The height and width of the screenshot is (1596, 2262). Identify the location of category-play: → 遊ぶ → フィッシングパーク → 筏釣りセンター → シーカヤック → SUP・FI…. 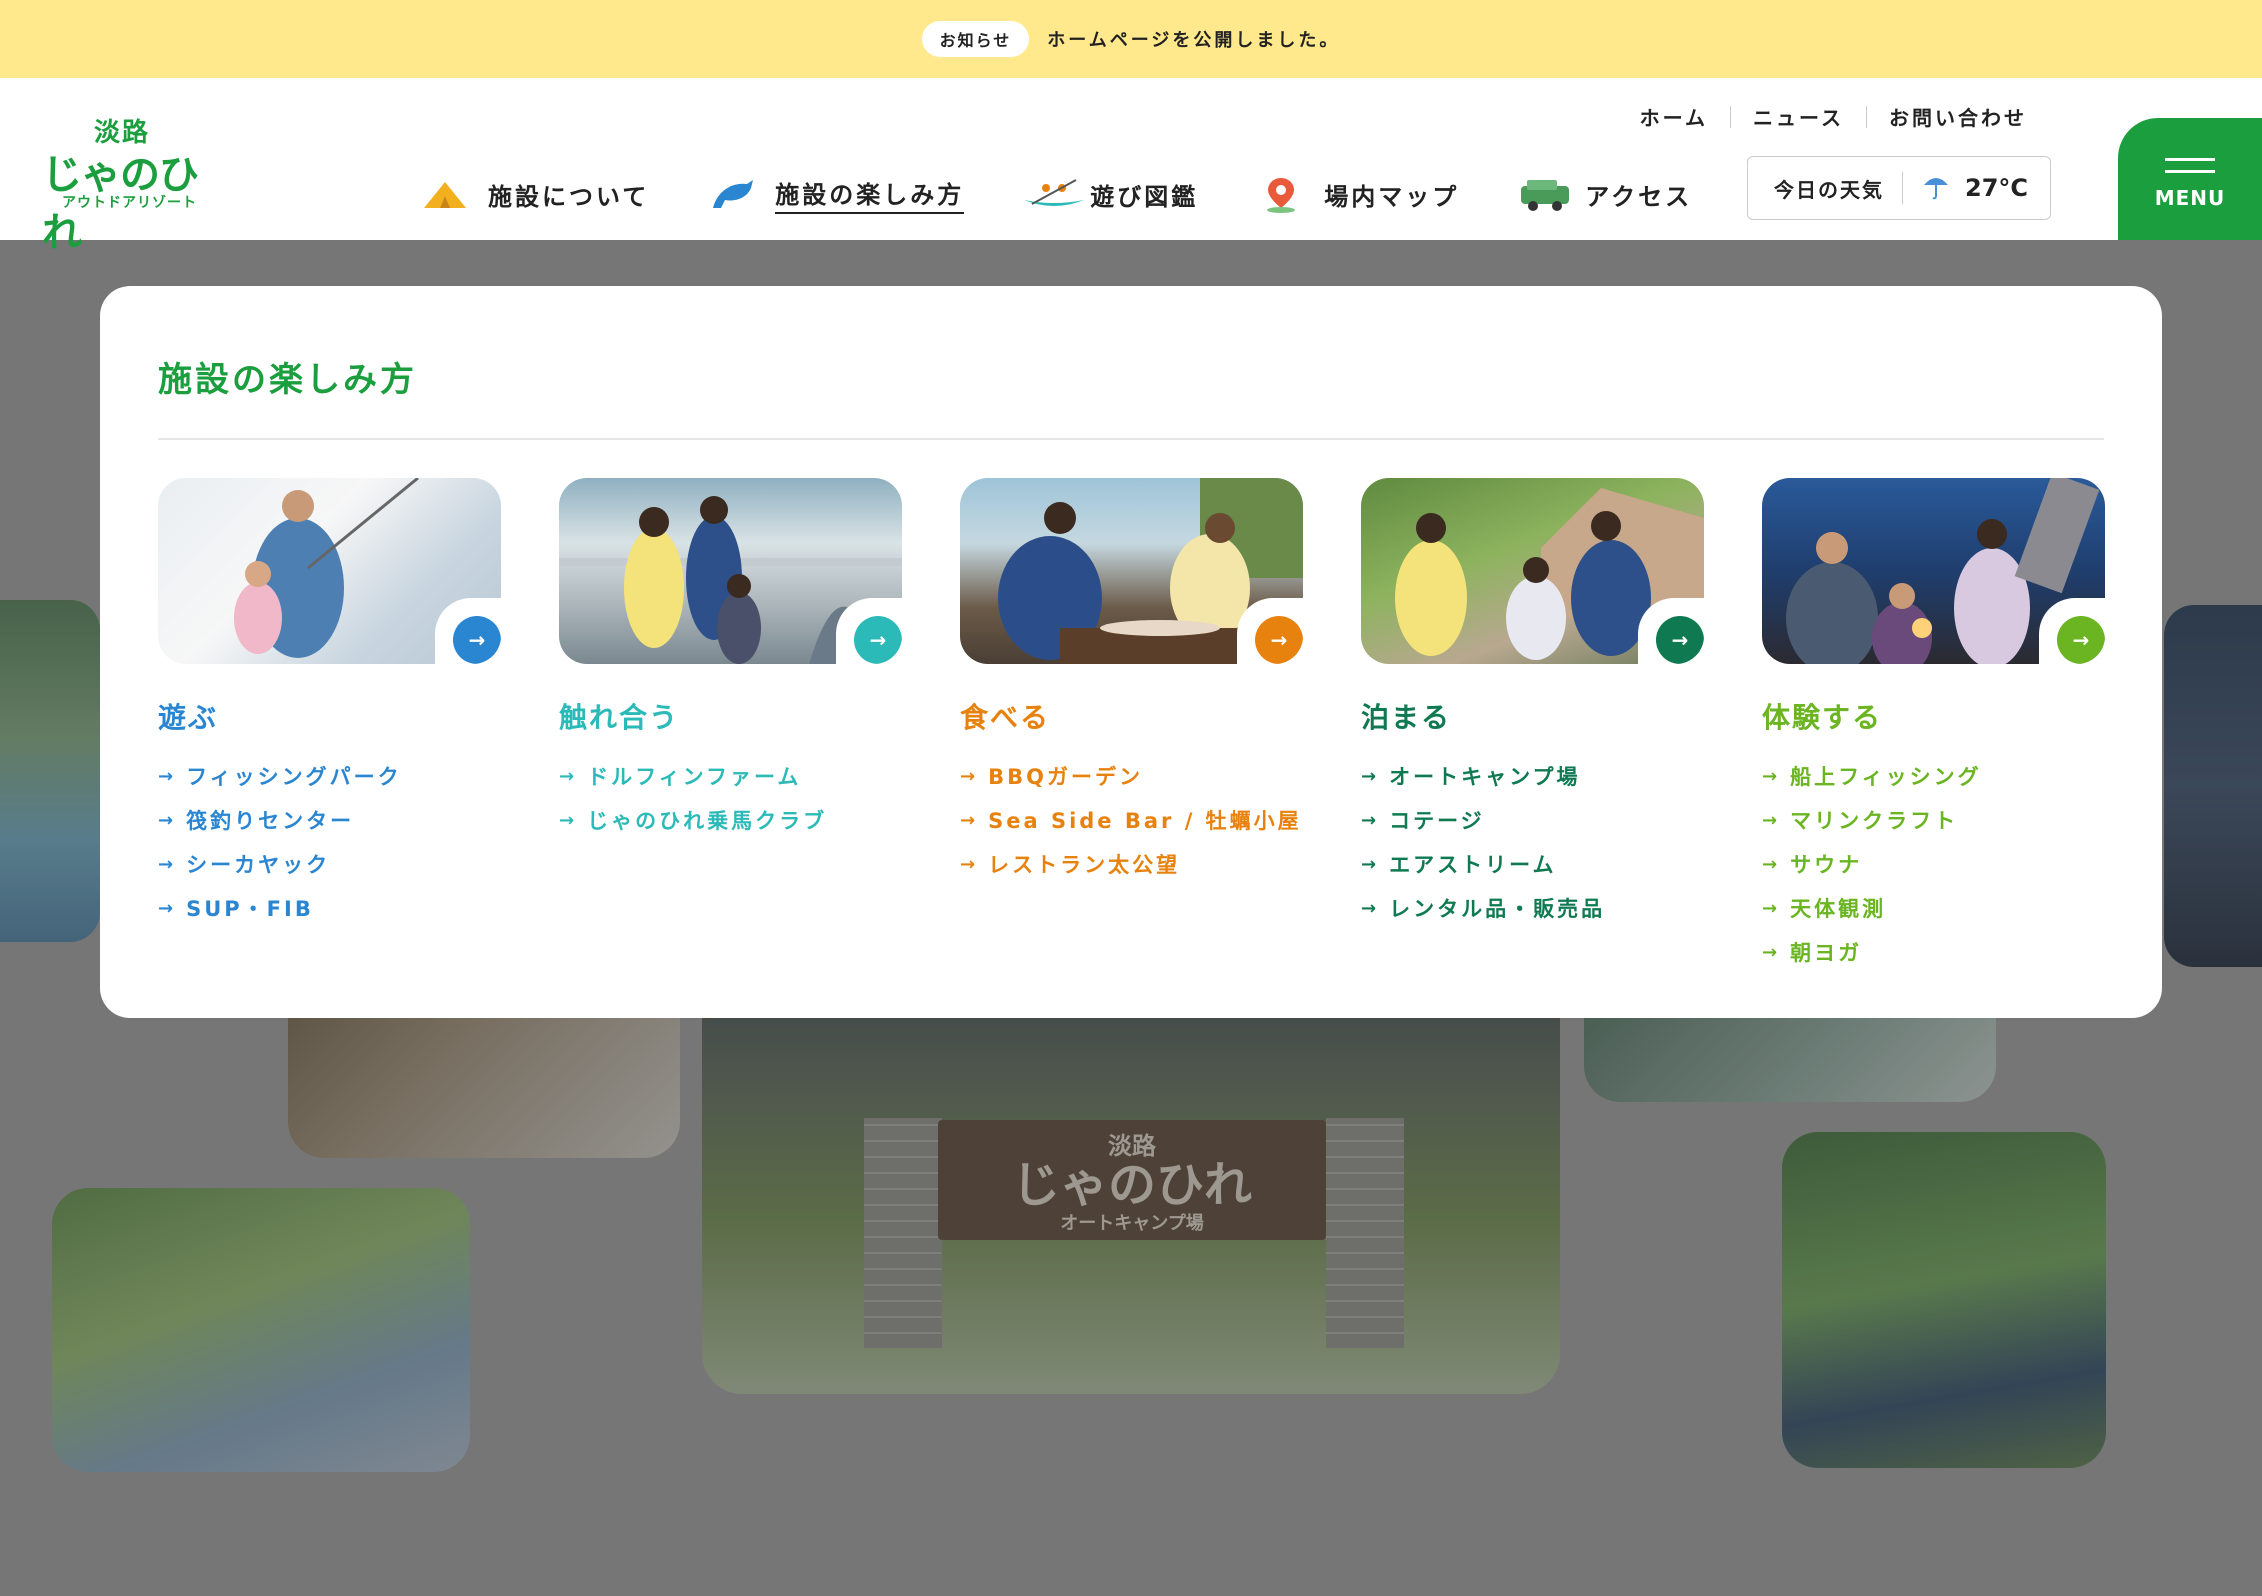
(329, 704).